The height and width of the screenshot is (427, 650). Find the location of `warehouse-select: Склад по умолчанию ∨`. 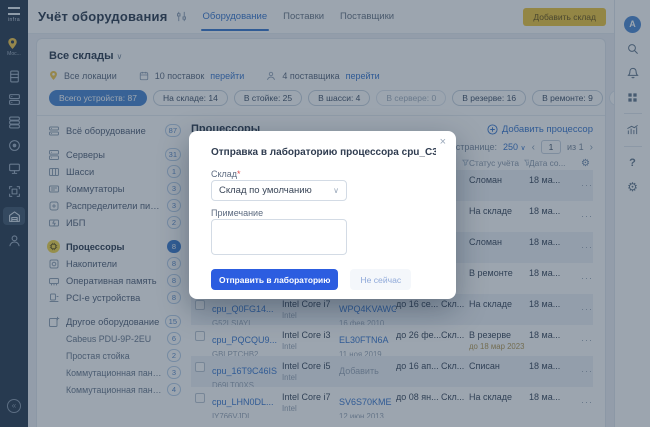

warehouse-select: Склад по умолчанию ∨ is located at coordinates (279, 190).